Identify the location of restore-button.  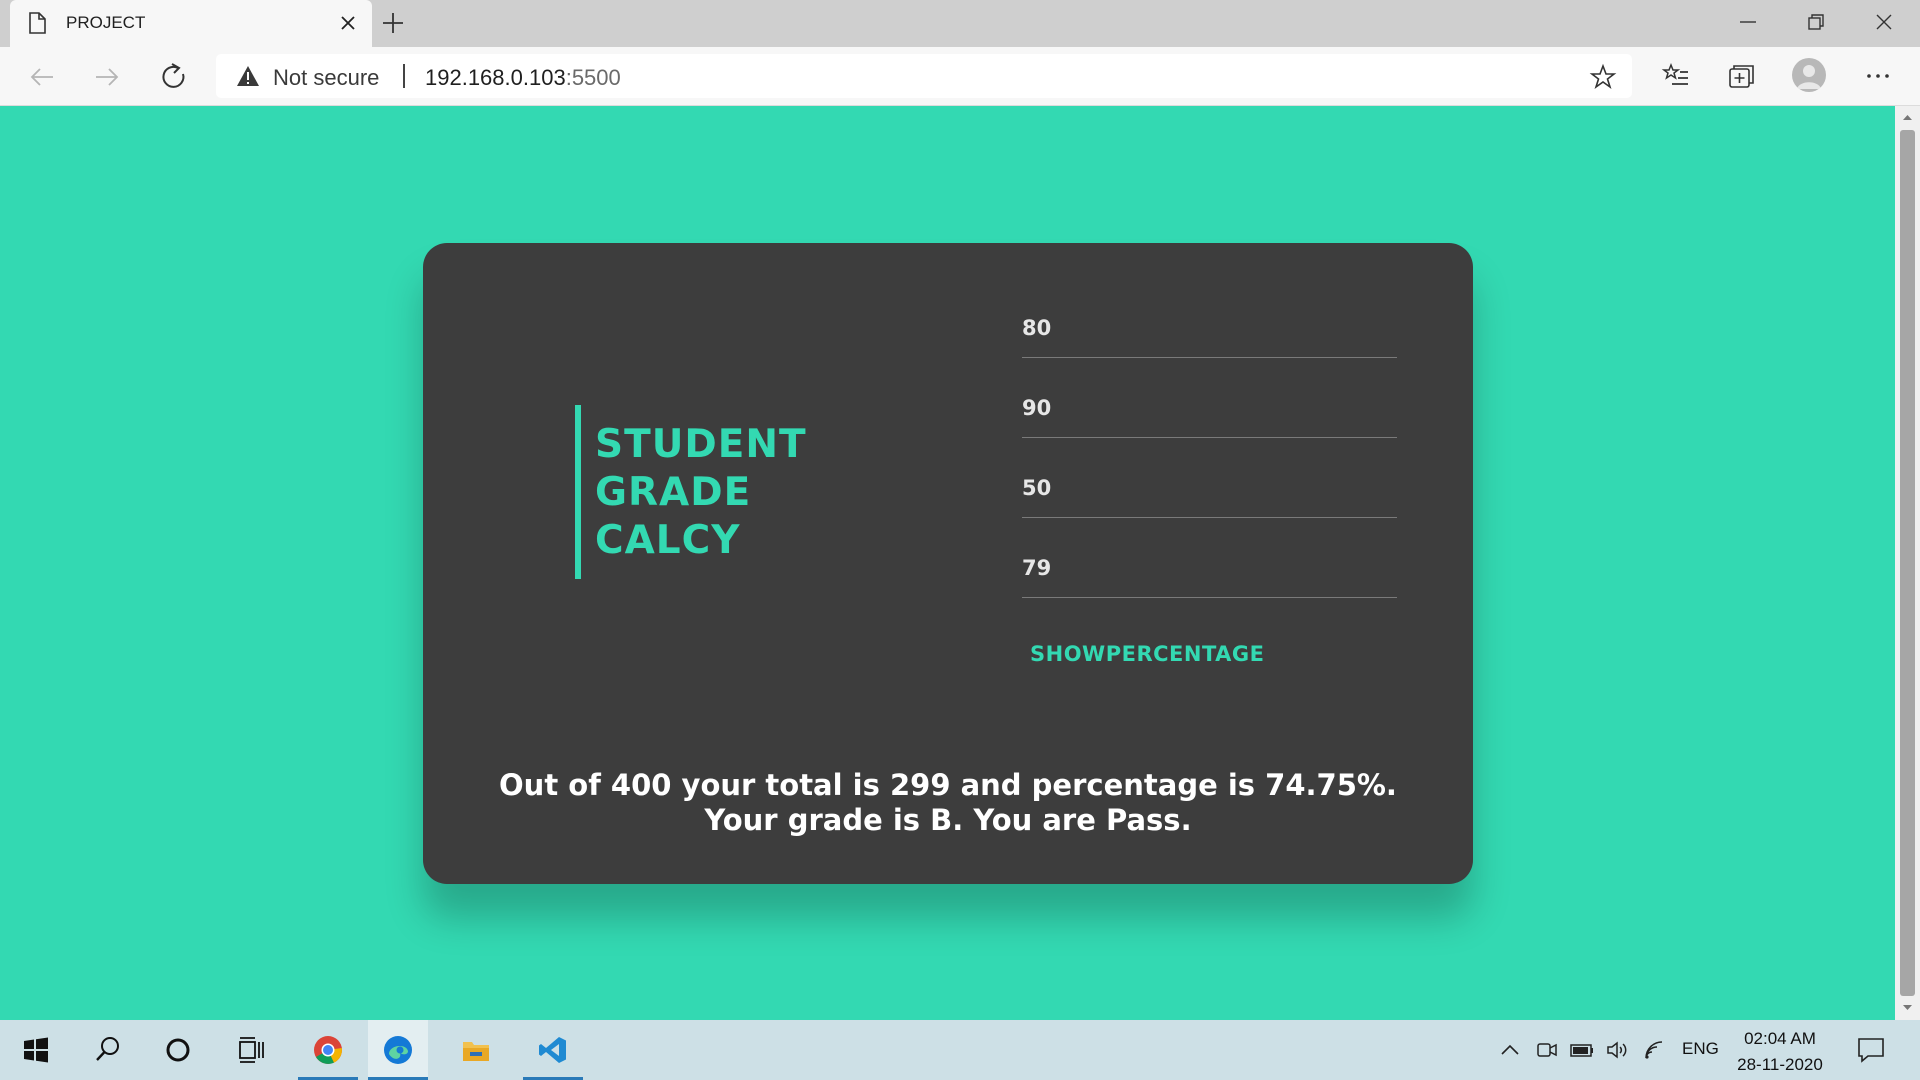
(1816, 22).